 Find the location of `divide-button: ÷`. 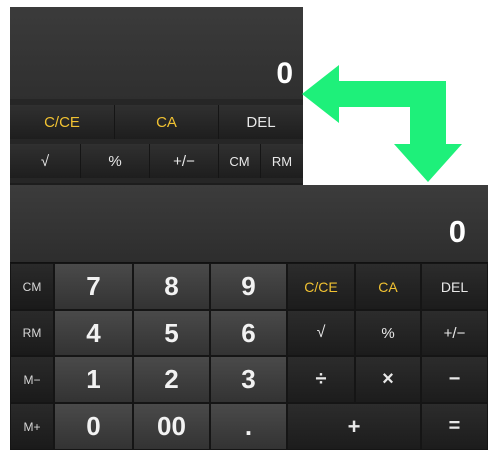

divide-button: ÷ is located at coordinates (321, 379).